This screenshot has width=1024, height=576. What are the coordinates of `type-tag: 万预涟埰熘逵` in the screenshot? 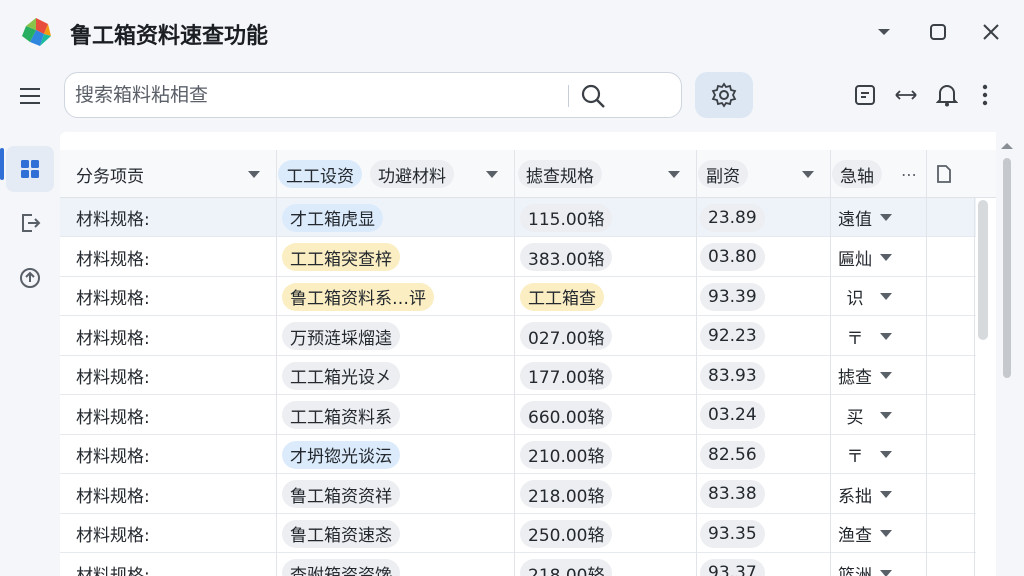 It's located at (341, 336).